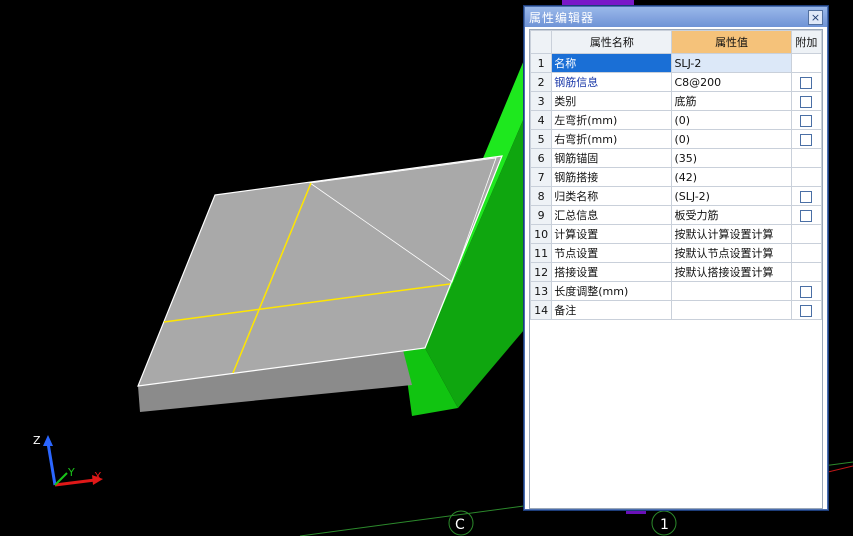 The width and height of the screenshot is (853, 536). What do you see at coordinates (541, 177) in the screenshot?
I see `row-number: 7` at bounding box center [541, 177].